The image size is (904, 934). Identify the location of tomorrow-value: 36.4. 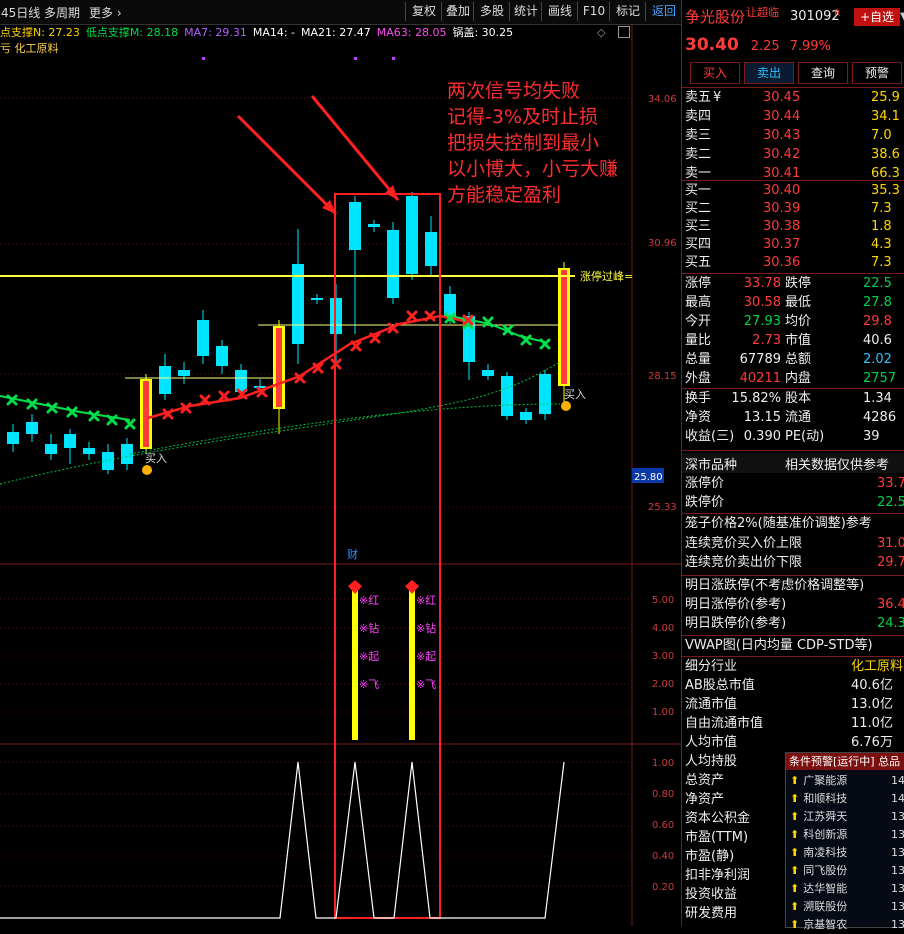
(890, 604).